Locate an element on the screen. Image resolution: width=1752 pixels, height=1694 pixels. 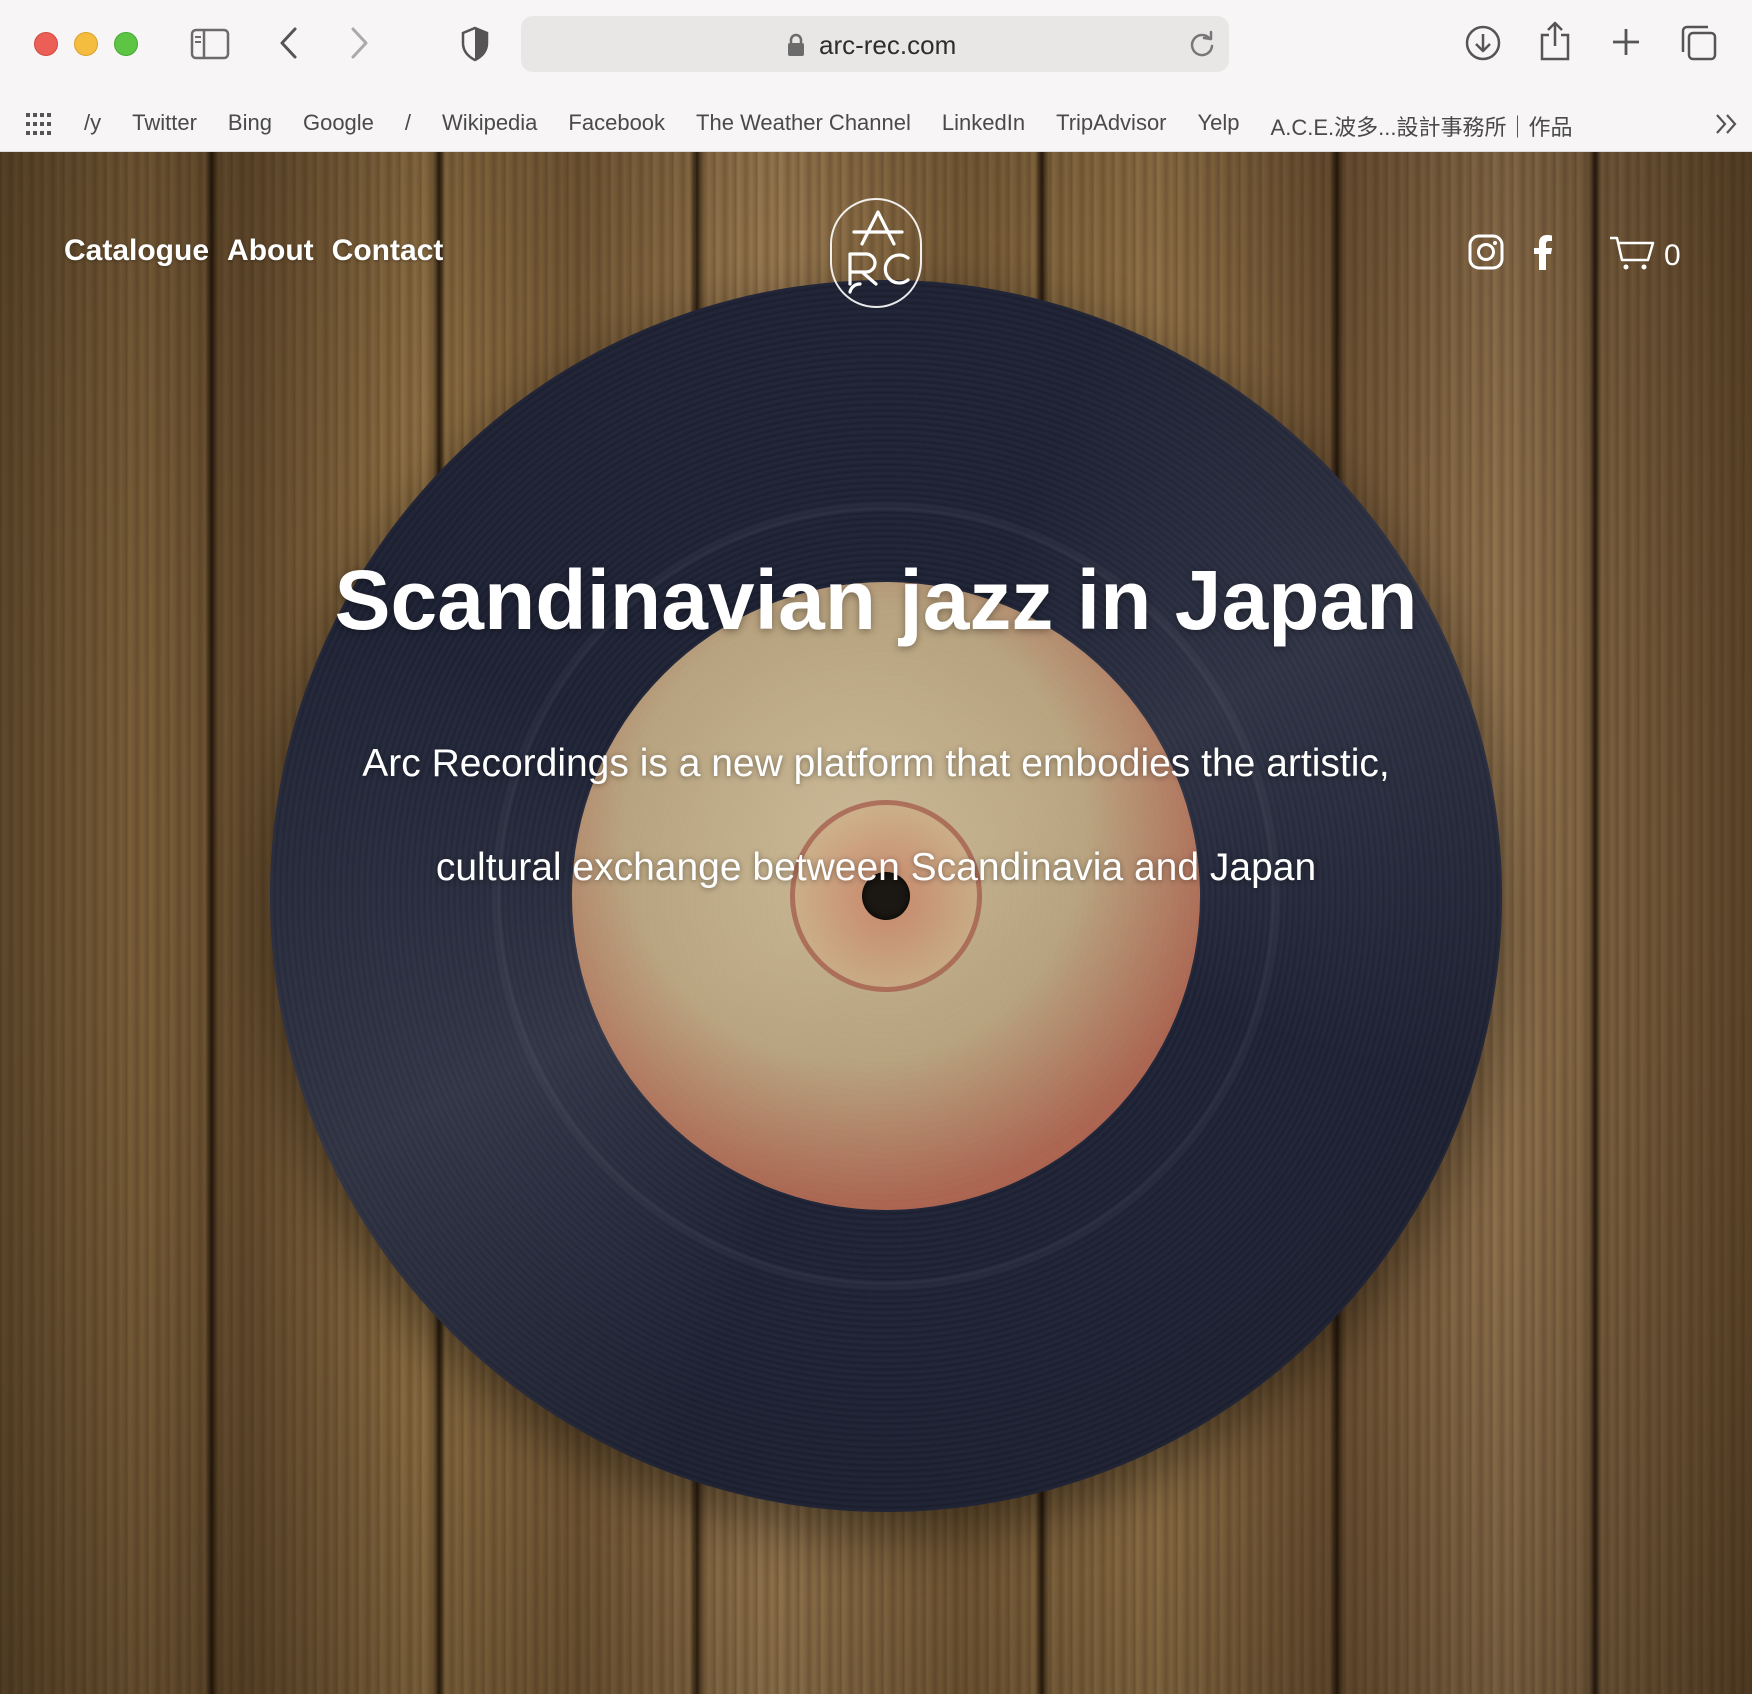
bookmark-item: Twitter is located at coordinates (164, 126).